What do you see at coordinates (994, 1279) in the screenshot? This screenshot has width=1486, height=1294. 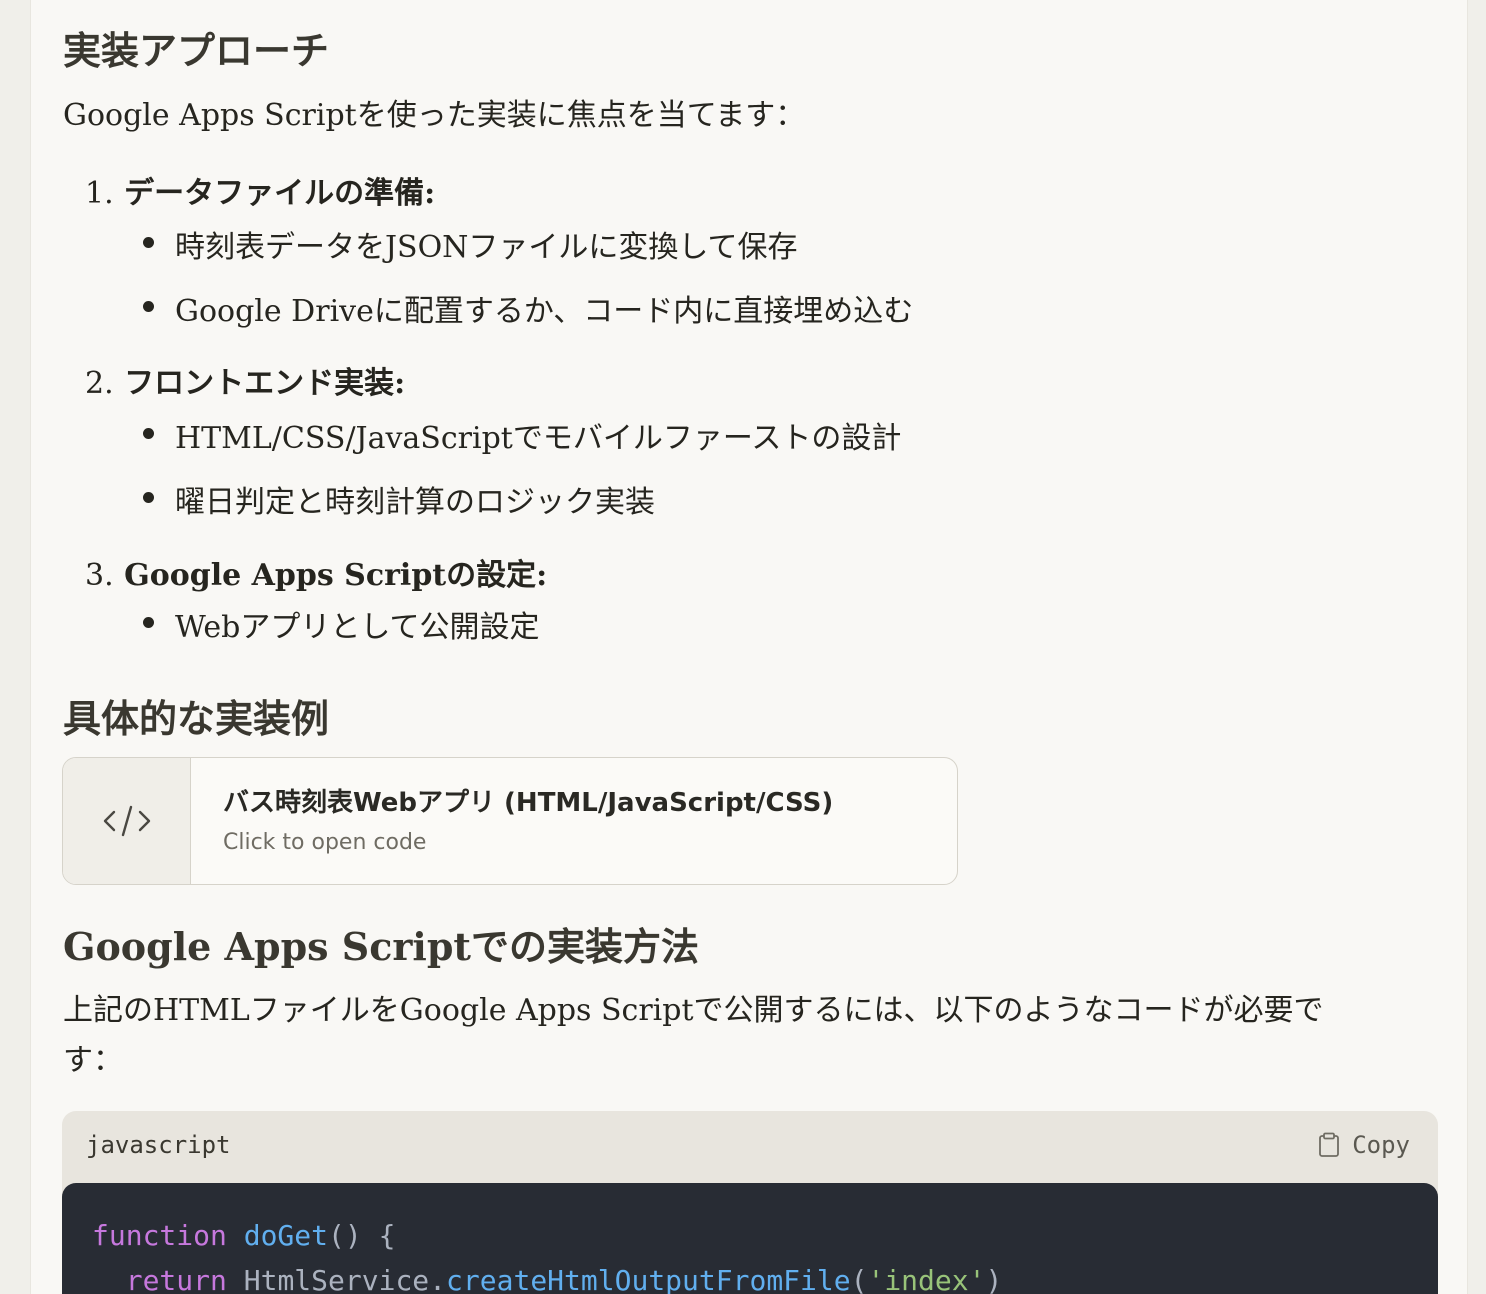 I see `code-punct: )` at bounding box center [994, 1279].